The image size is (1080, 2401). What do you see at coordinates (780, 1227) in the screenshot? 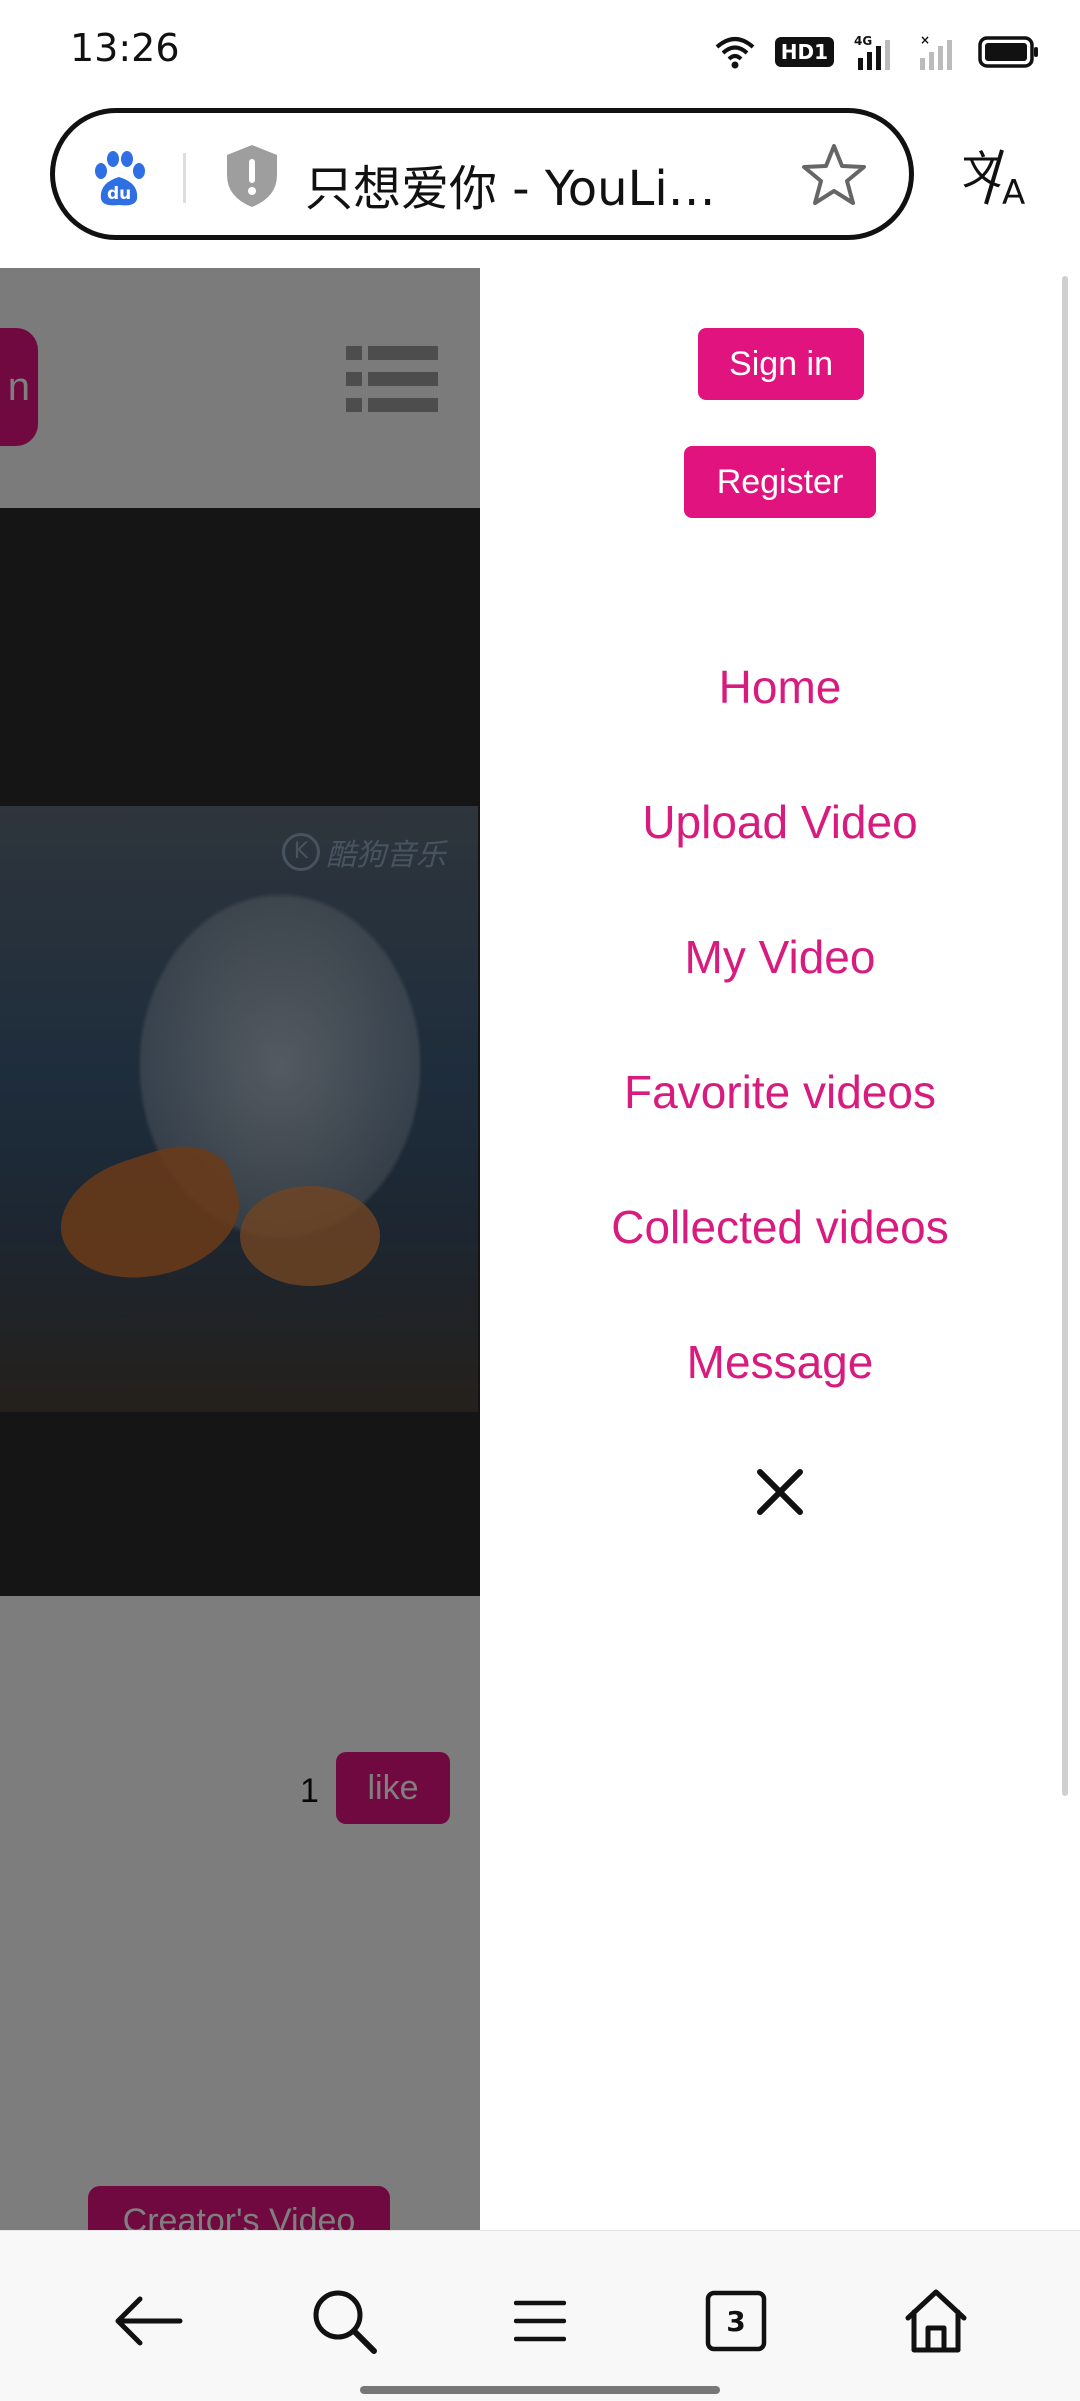
I see `menu-item-collected-videos: Collected videos` at bounding box center [780, 1227].